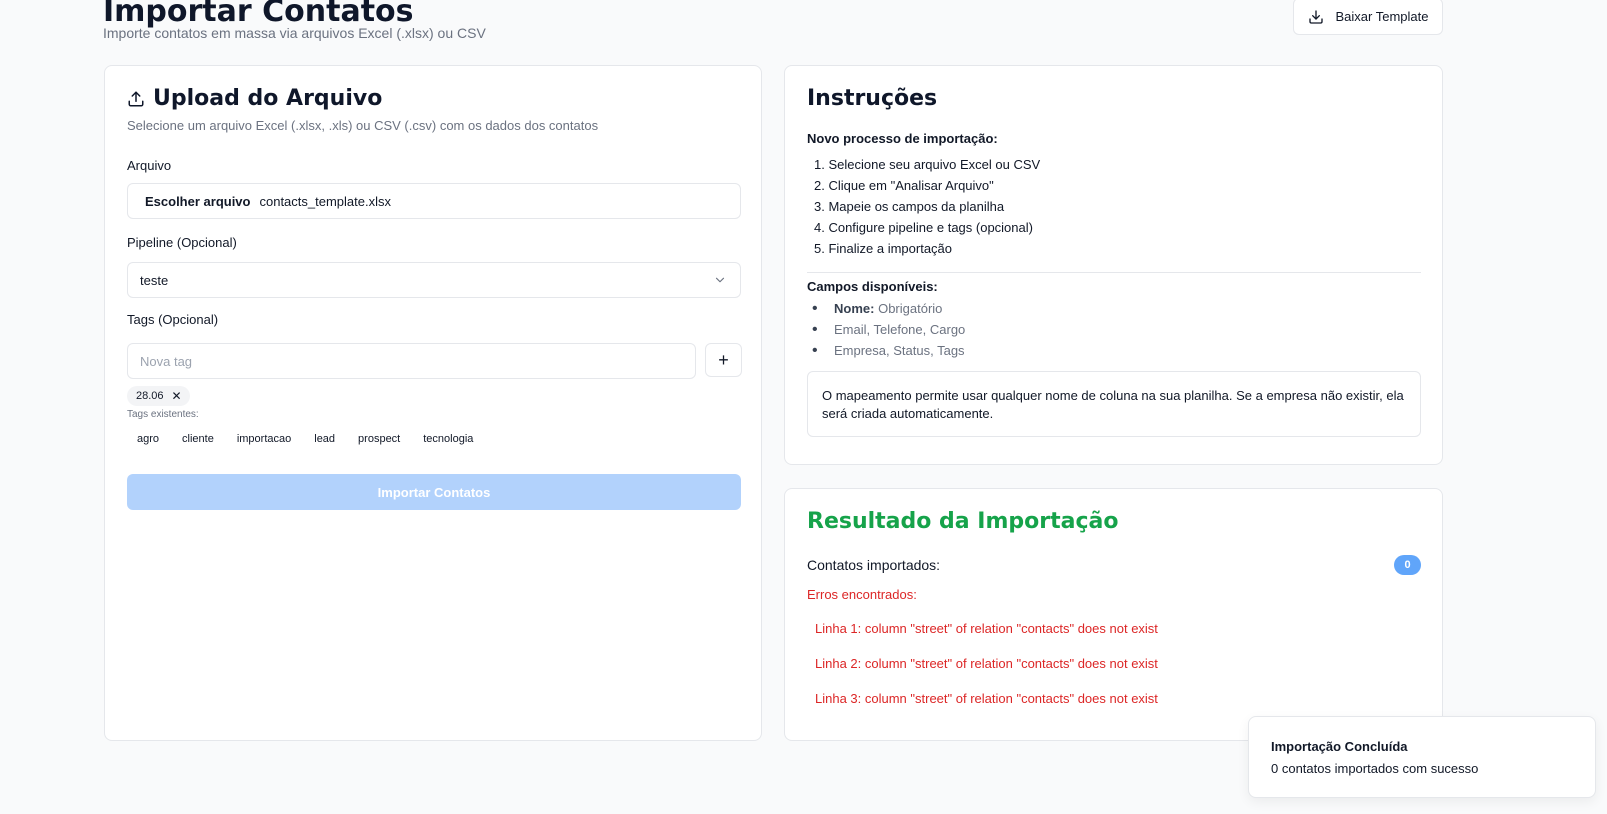 The image size is (1607, 814). What do you see at coordinates (379, 439) in the screenshot?
I see `existing-tag: prospect` at bounding box center [379, 439].